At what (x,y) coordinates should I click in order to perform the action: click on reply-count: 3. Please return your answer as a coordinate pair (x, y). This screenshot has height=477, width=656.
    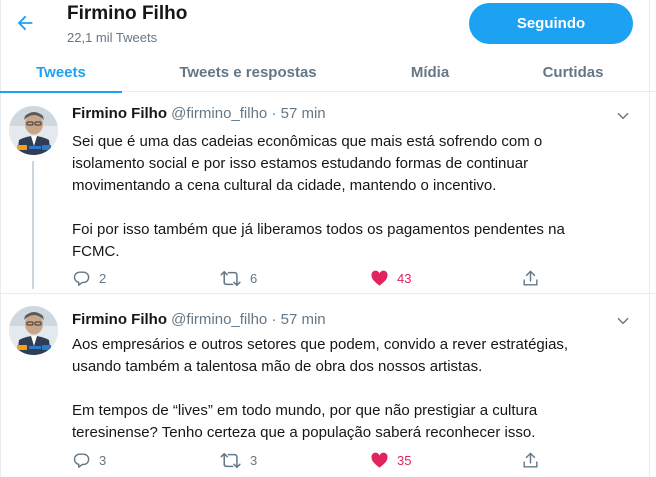
    Looking at the image, I should click on (103, 460).